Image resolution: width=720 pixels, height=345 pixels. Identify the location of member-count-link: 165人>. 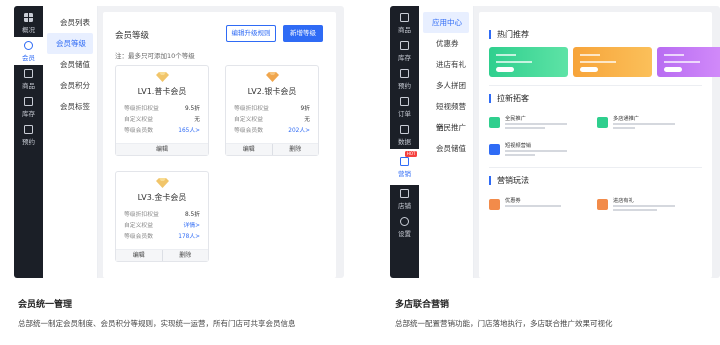
(189, 129).